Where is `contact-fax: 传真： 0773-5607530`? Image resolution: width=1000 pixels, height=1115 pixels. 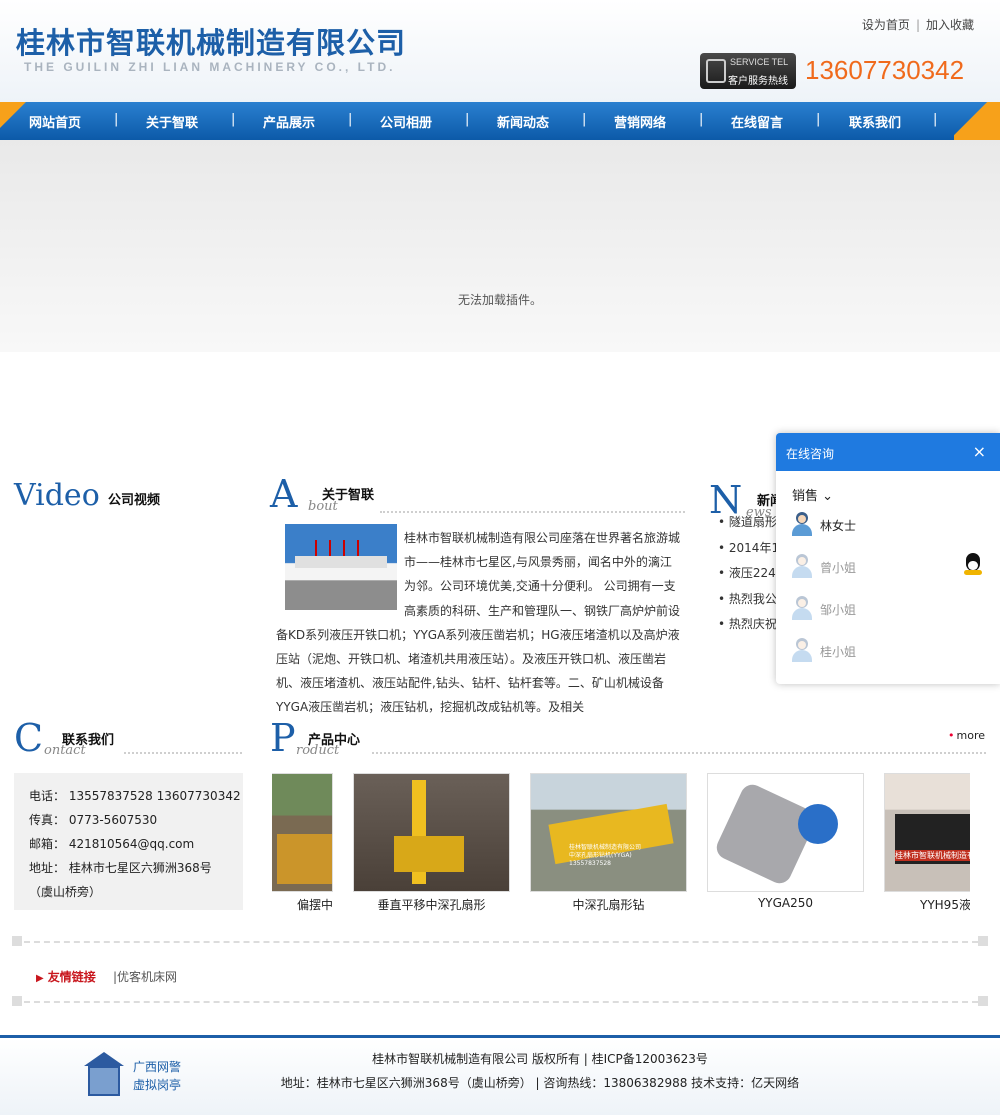
contact-fax: 传真： 0773-5607530 is located at coordinates (93, 820).